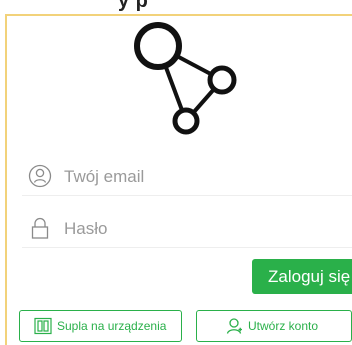  Describe the element at coordinates (234, 326) in the screenshot. I see `add-user-icon` at that location.